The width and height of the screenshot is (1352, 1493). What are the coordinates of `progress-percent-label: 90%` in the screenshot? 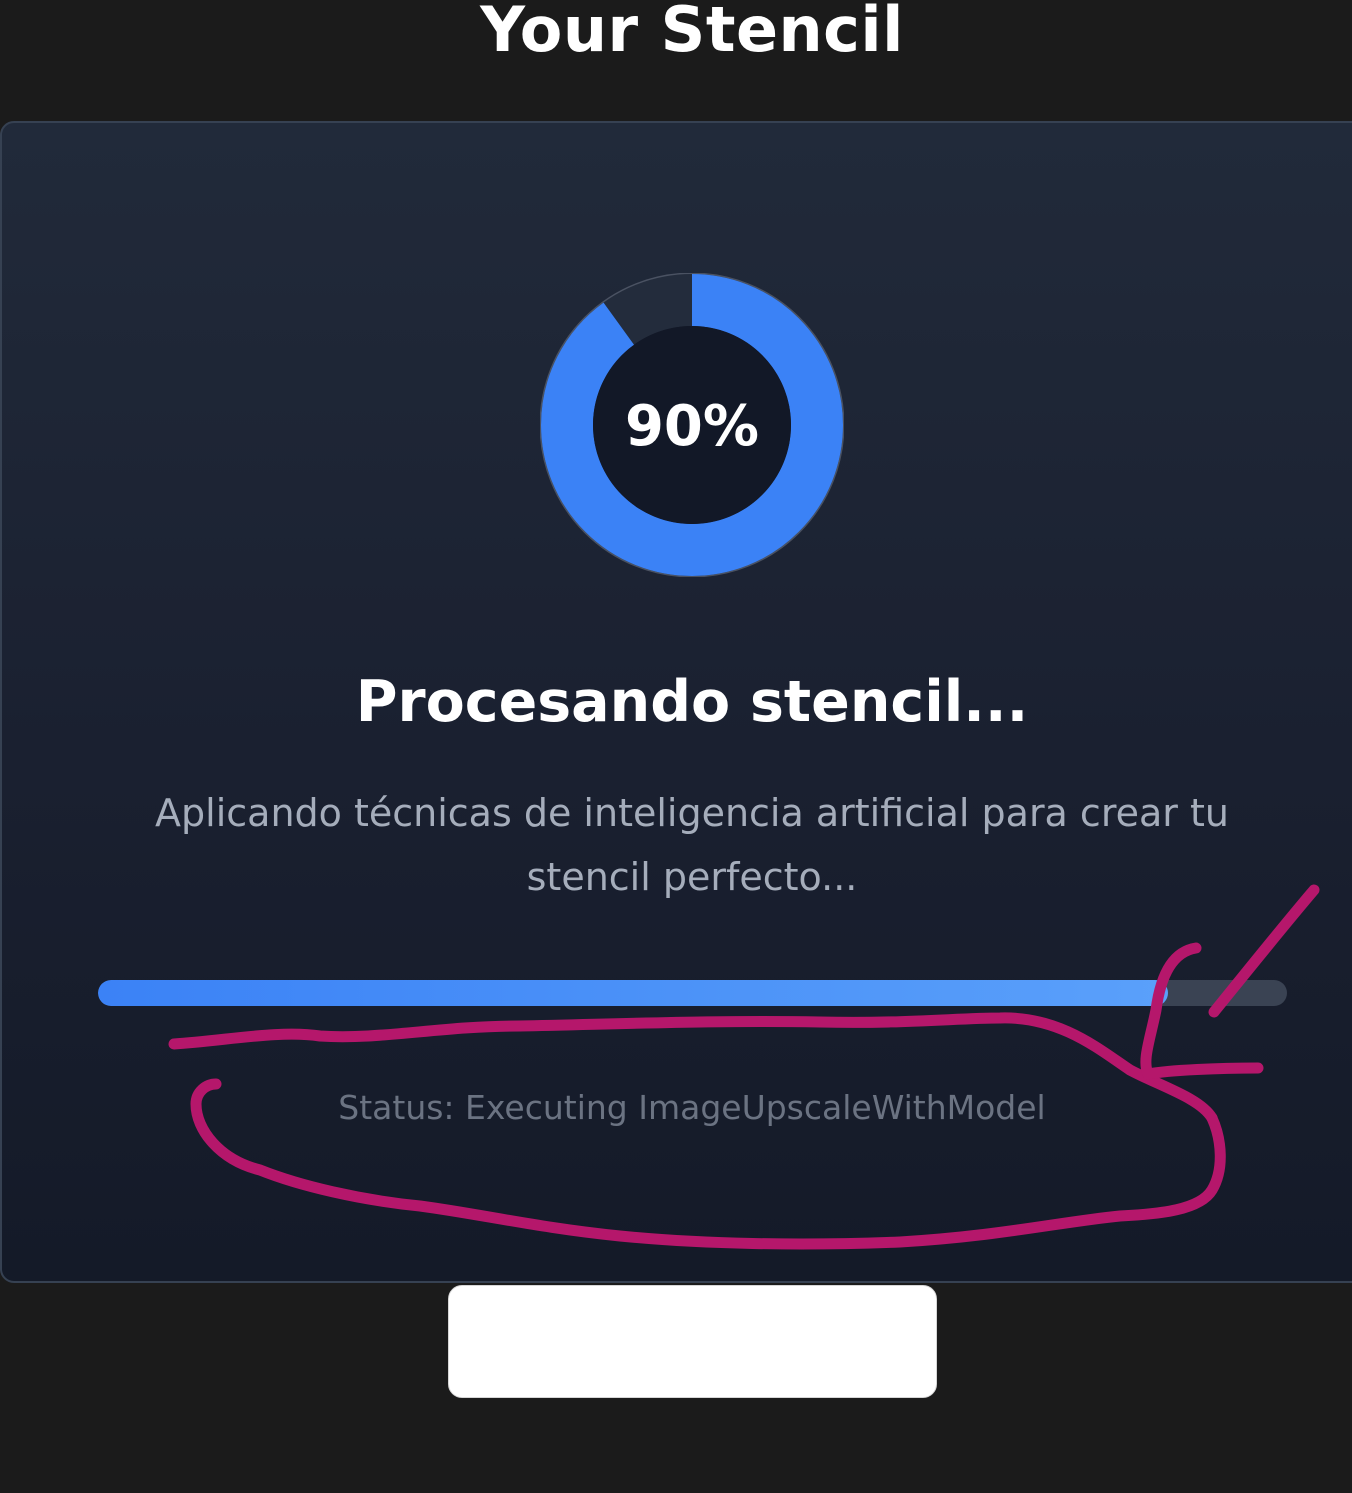 It's located at (692, 426).